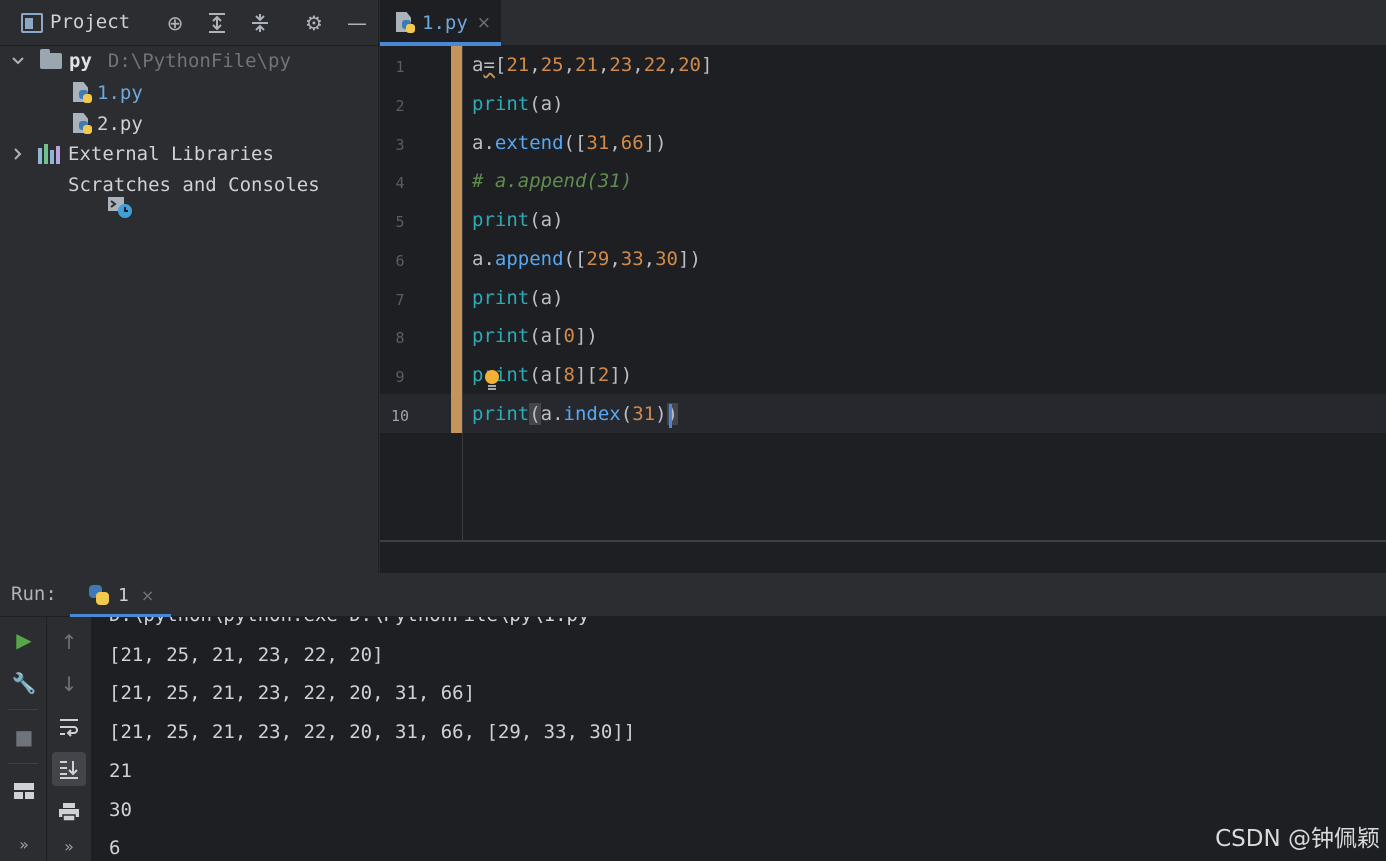 Image resolution: width=1386 pixels, height=861 pixels. I want to click on run-tab-label: 1, so click(123, 595).